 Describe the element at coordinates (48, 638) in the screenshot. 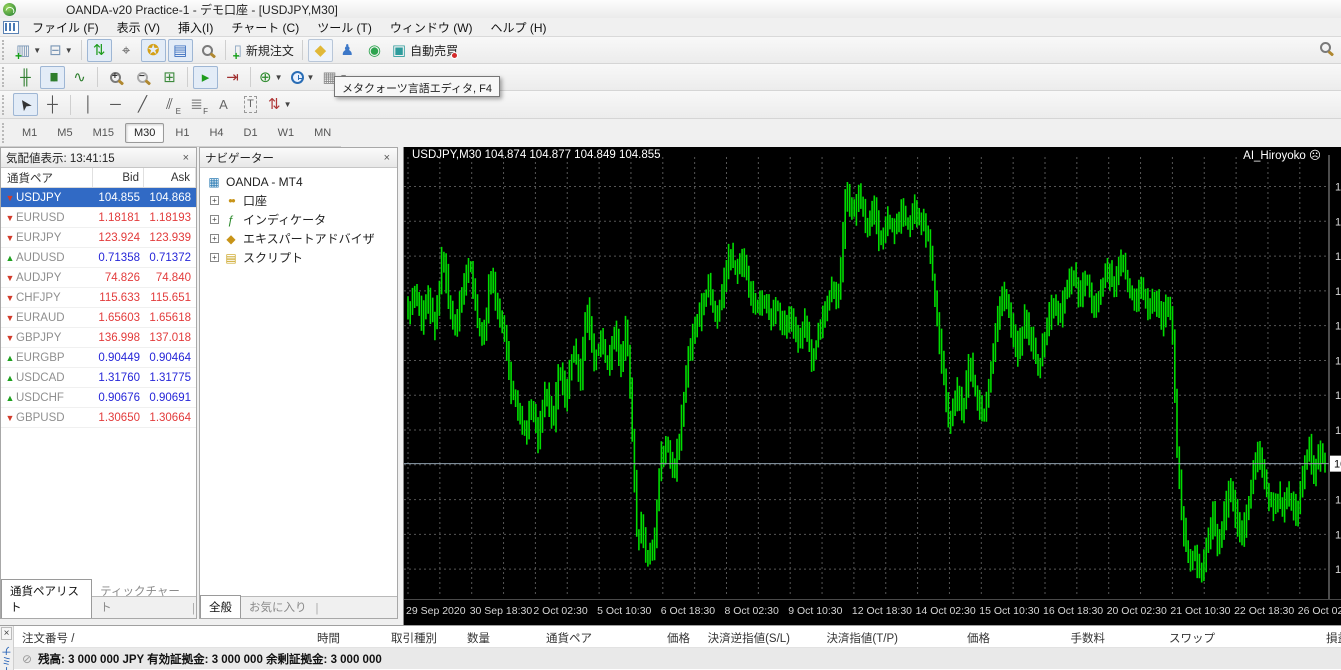

I see `terminal-column-0: 注文番号 /` at that location.